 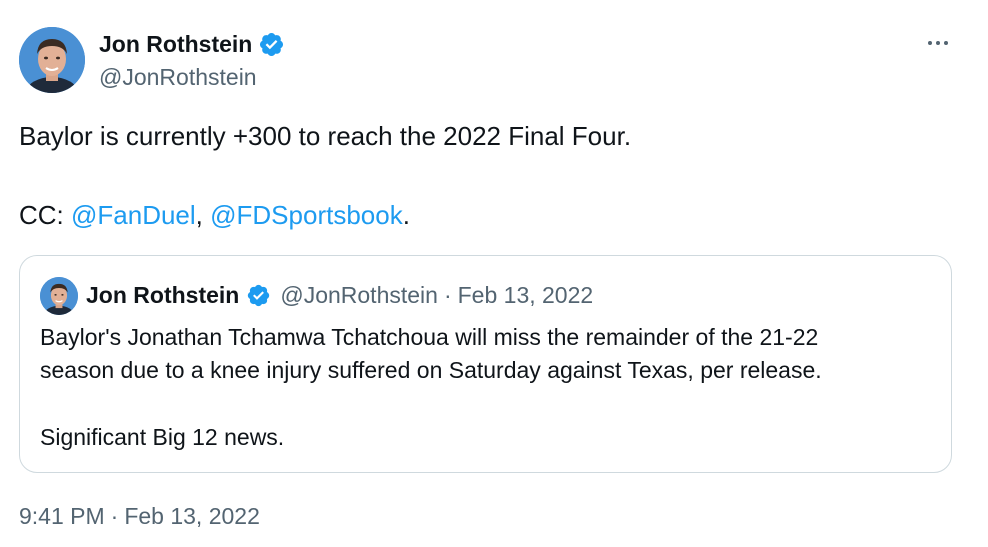 What do you see at coordinates (176, 44) in the screenshot?
I see `author-name-text: Jon Rothstein` at bounding box center [176, 44].